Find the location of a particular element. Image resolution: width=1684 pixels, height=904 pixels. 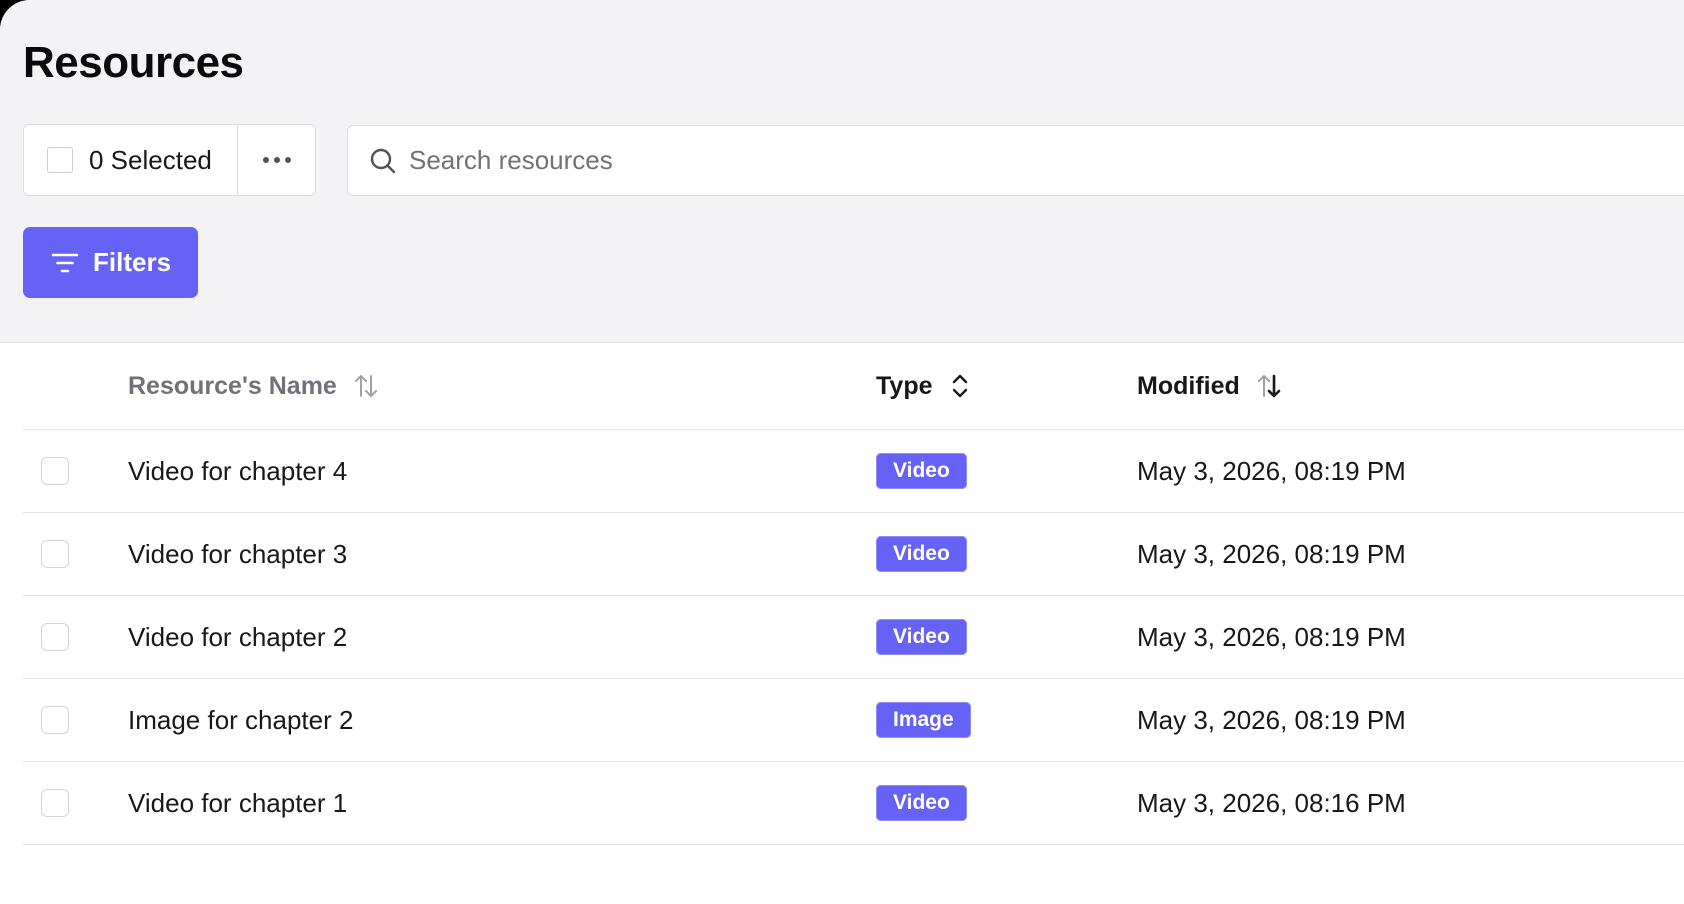

select-all-checkbox is located at coordinates (60, 160).